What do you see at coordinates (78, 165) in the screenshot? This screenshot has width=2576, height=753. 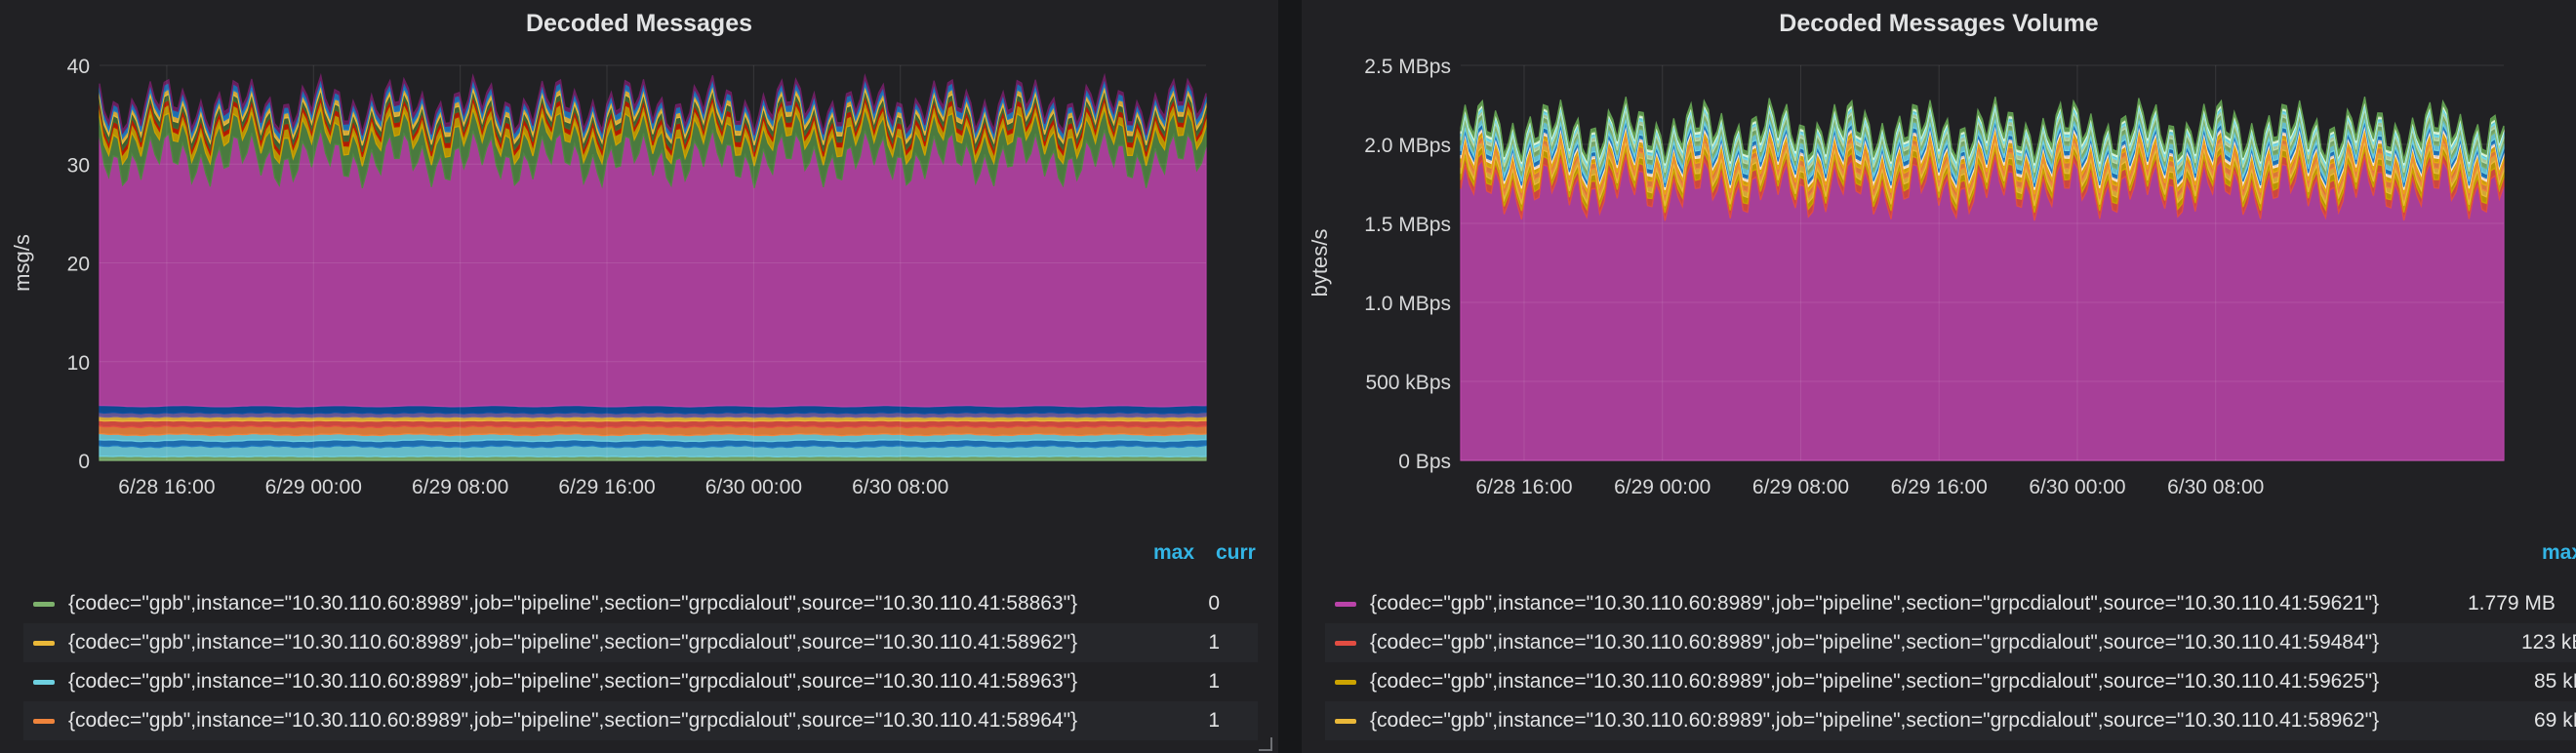 I see `y-tick-label: 30` at bounding box center [78, 165].